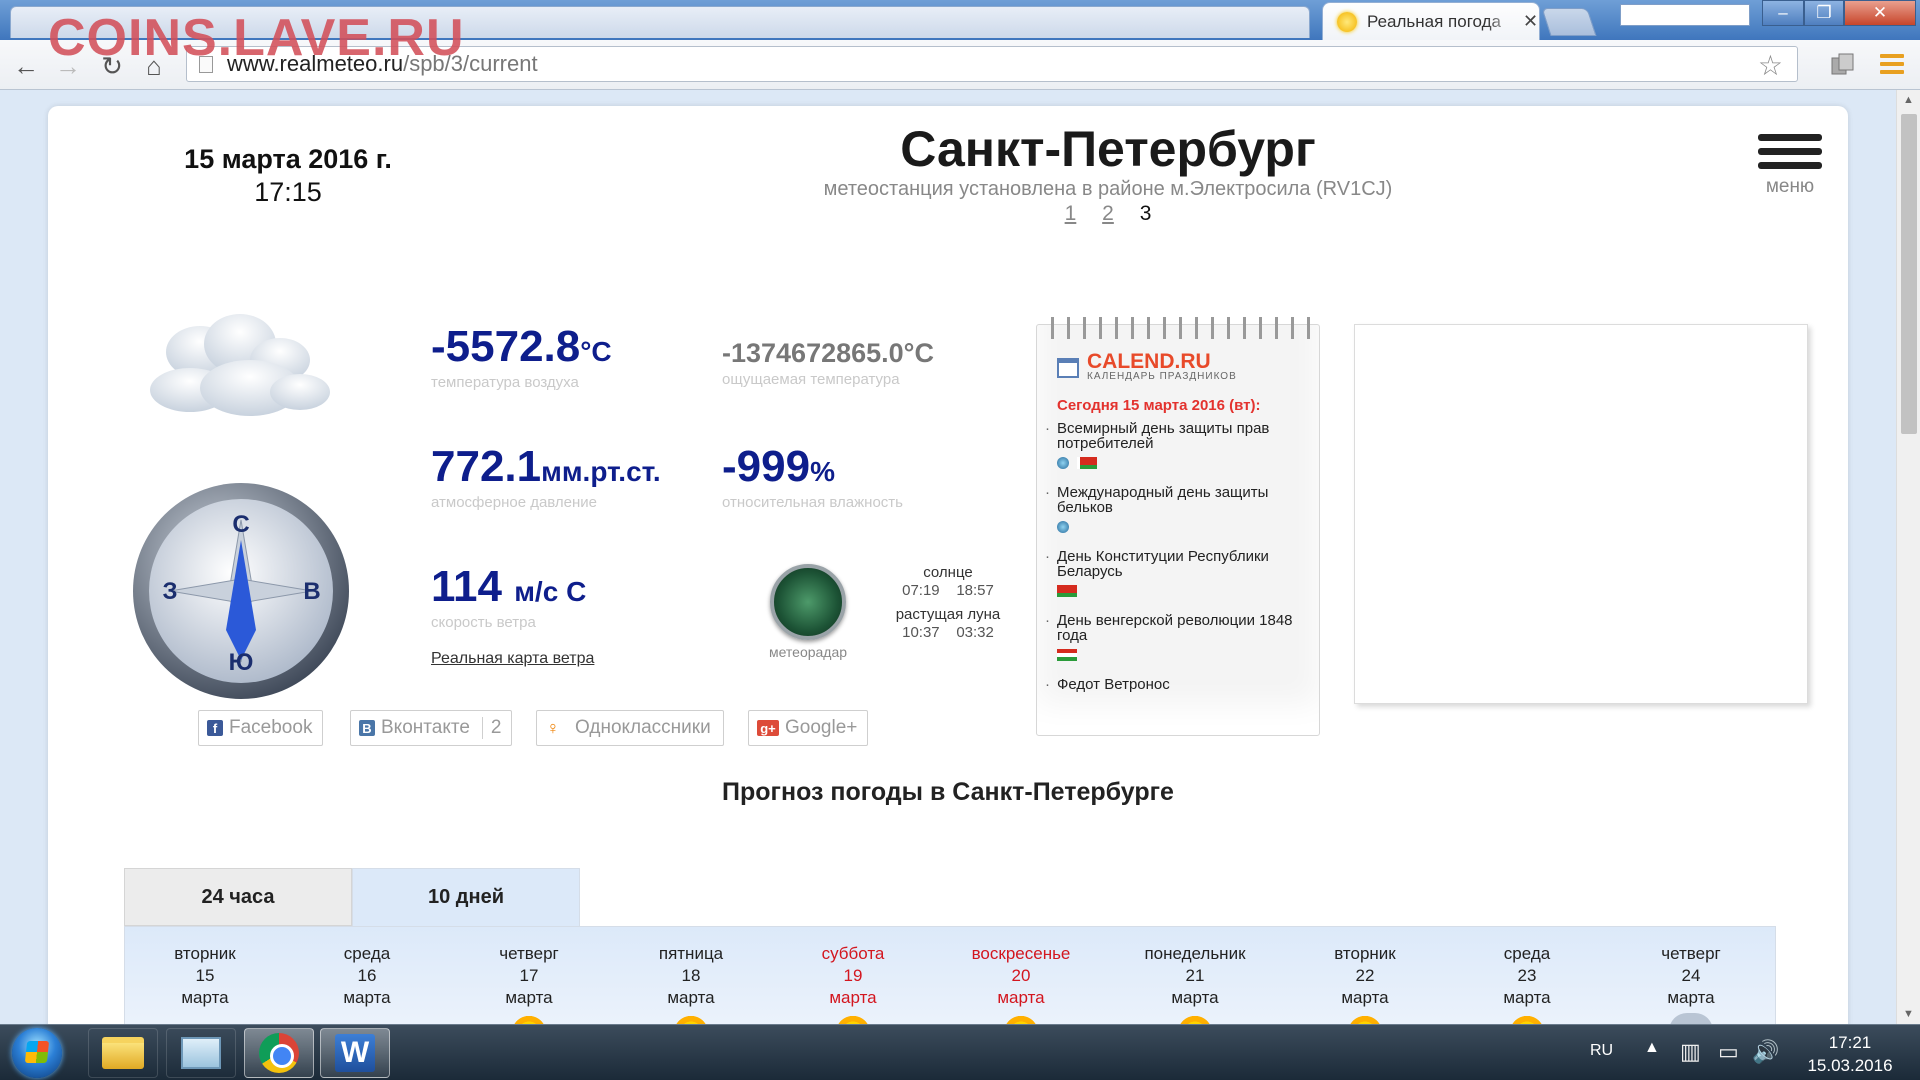 Image resolution: width=1920 pixels, height=1080 pixels. I want to click on scroll-down-icon: ▼, so click(1908, 1014).